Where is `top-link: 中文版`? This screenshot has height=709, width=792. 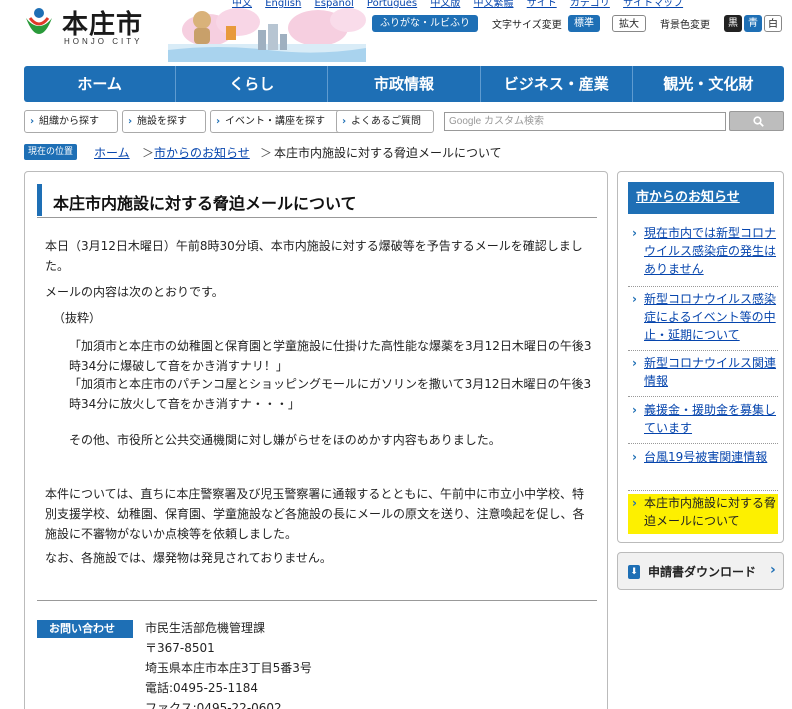 top-link: 中文版 is located at coordinates (445, 4).